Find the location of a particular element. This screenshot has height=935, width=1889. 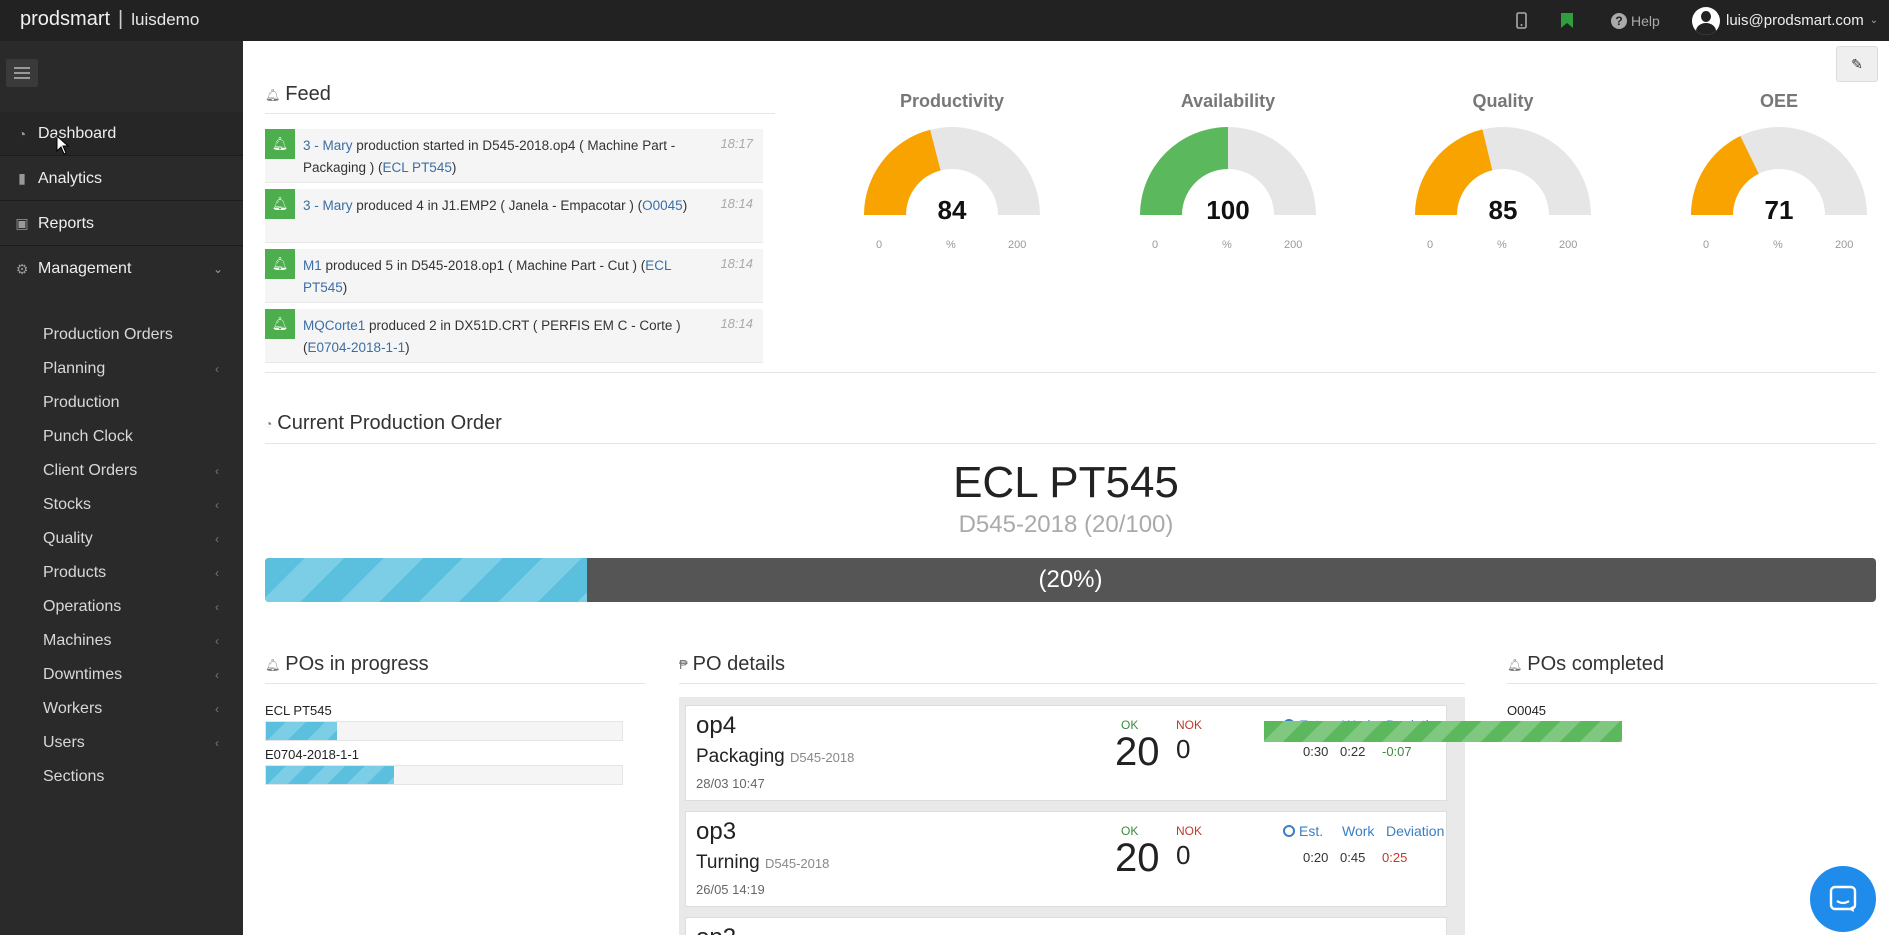

current-po-name: ECL PT545 is located at coordinates (1066, 483).